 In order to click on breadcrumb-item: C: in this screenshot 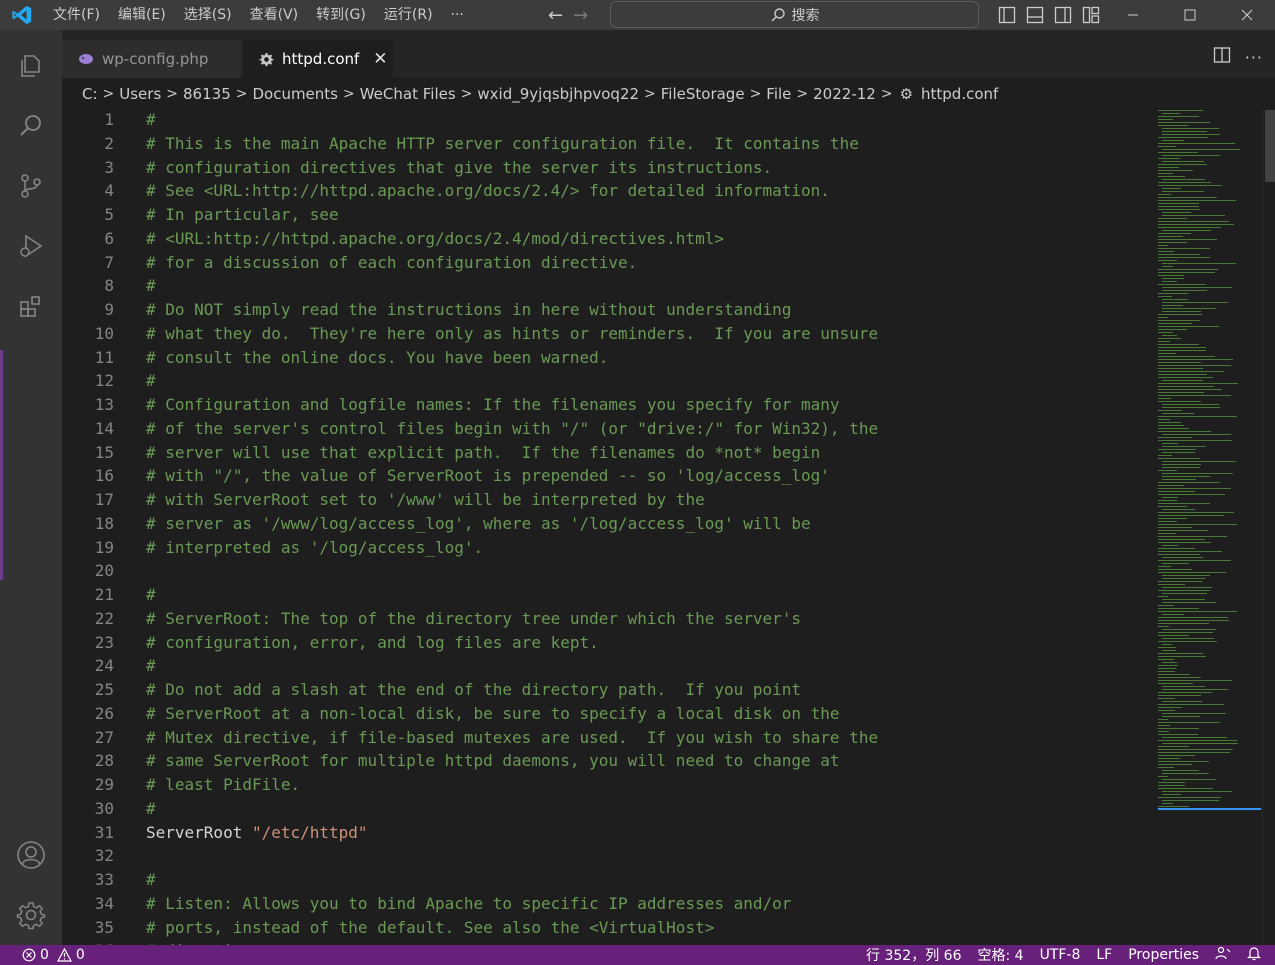, I will do `click(90, 94)`.